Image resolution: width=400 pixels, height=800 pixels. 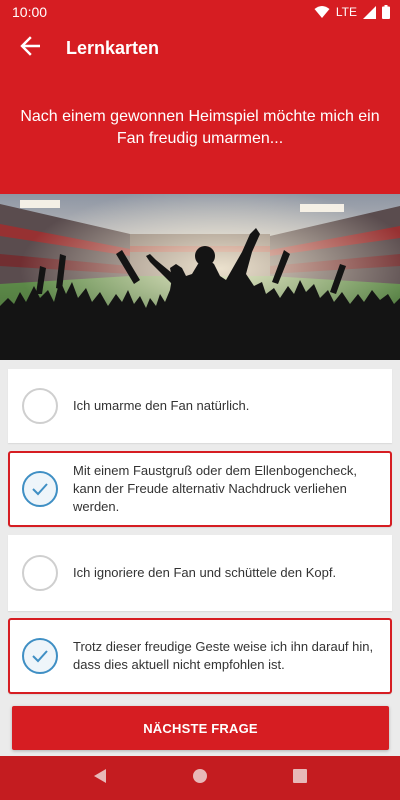 I want to click on nav-back-icon, so click(x=100, y=778).